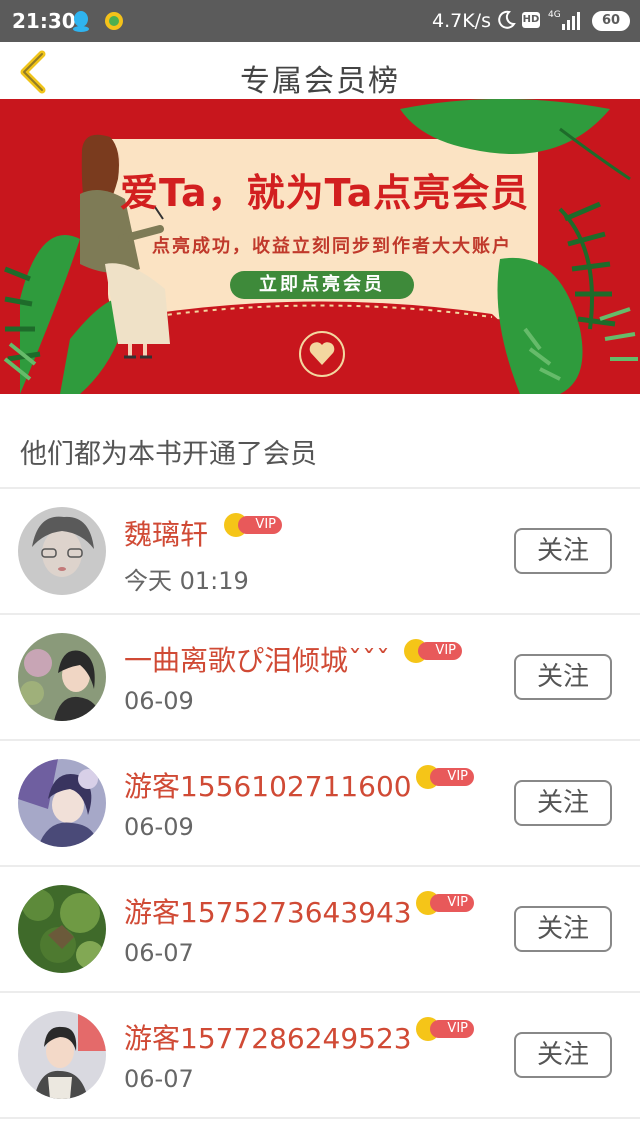 The width and height of the screenshot is (640, 1138). Describe the element at coordinates (268, 1038) in the screenshot. I see `member-name: 游客1577286249523` at that location.